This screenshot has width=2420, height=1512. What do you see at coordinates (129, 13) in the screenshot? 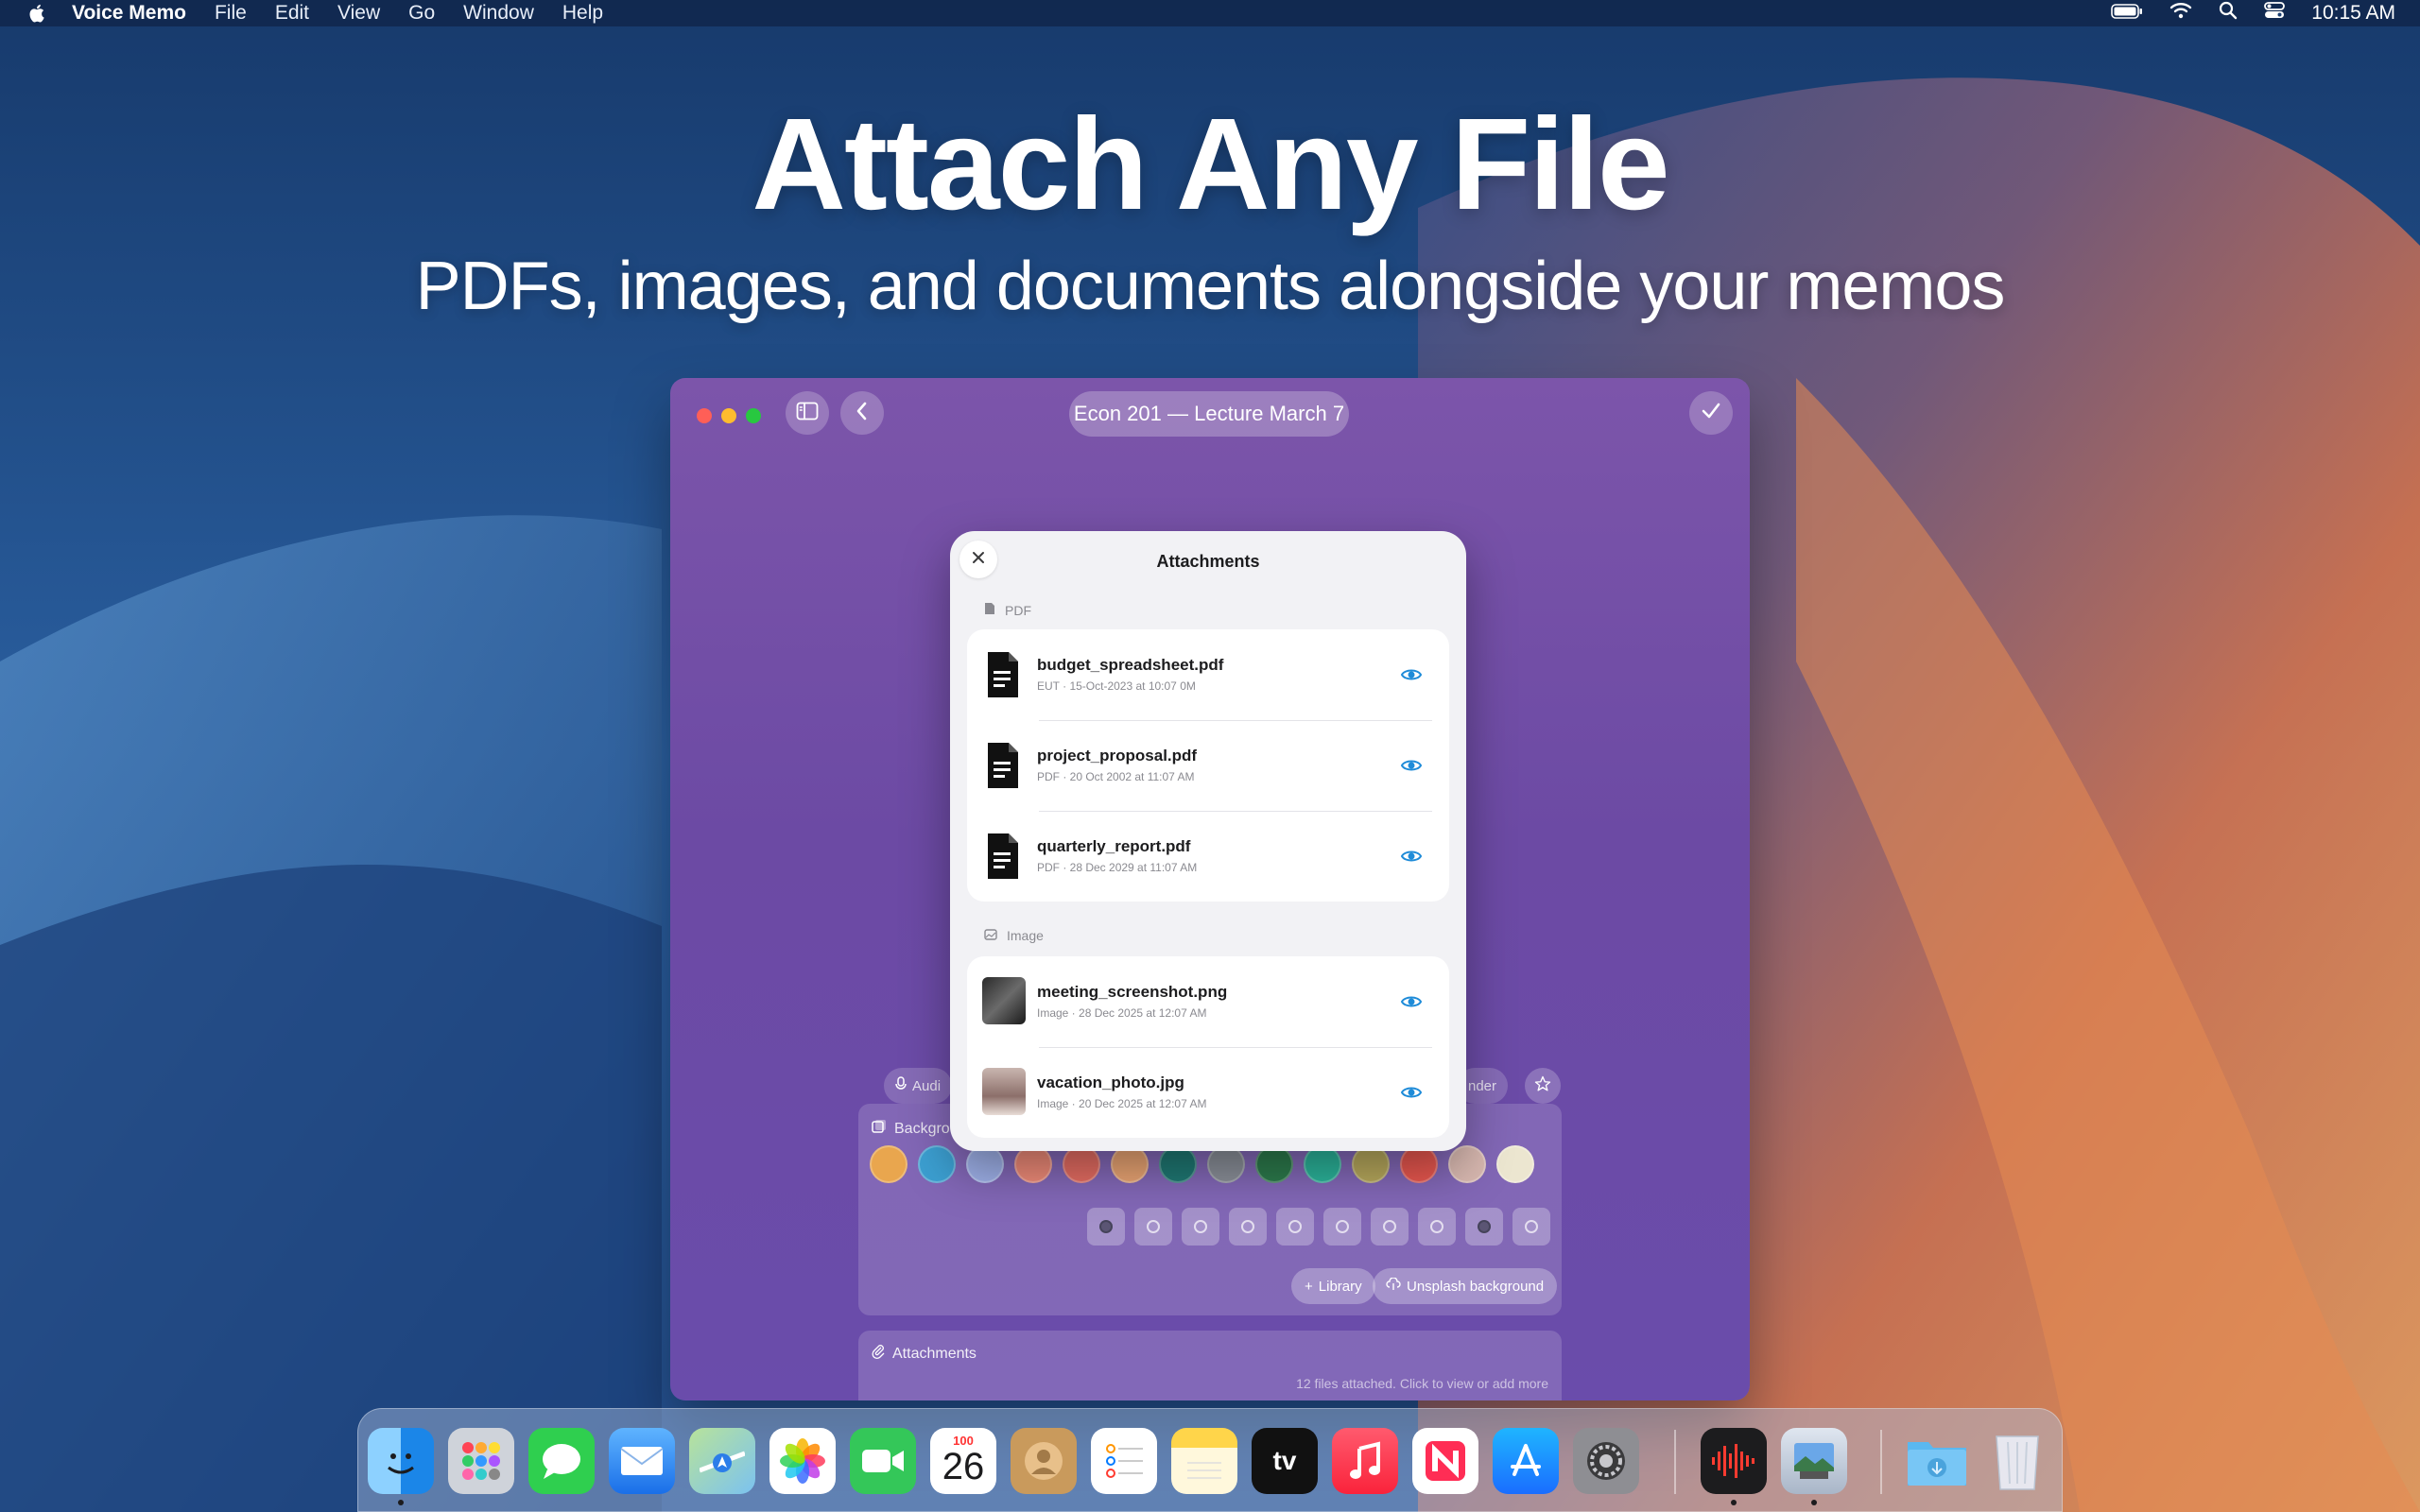
I see `menu-app-name: Voice Memo` at bounding box center [129, 13].